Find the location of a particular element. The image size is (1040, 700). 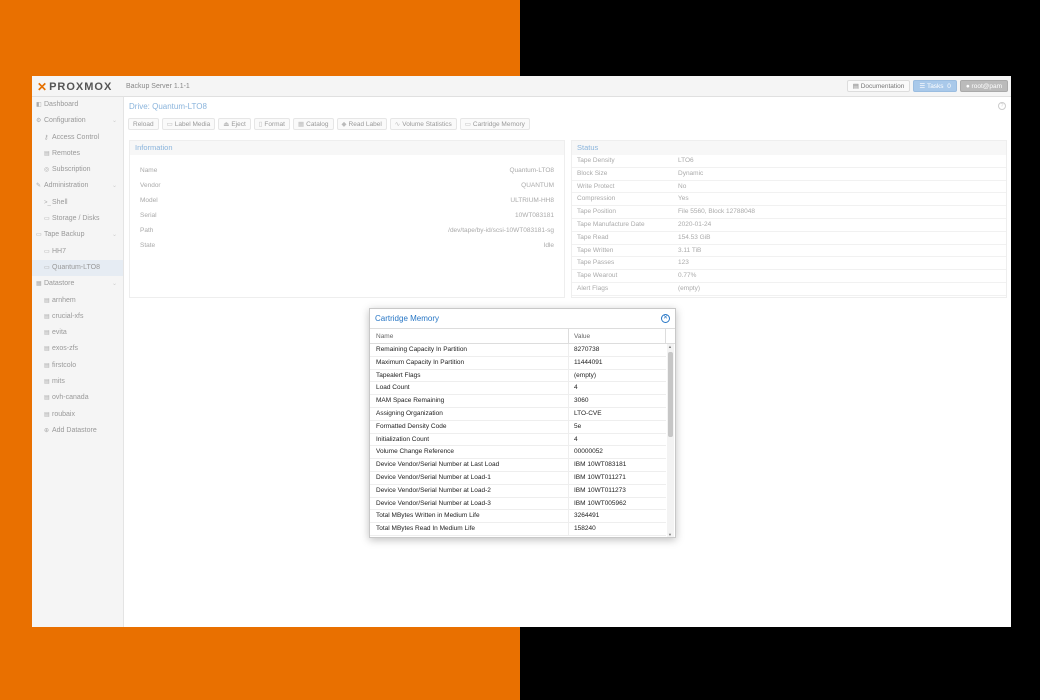

table-row: Initialization Count 4 is located at coordinates (518, 440).